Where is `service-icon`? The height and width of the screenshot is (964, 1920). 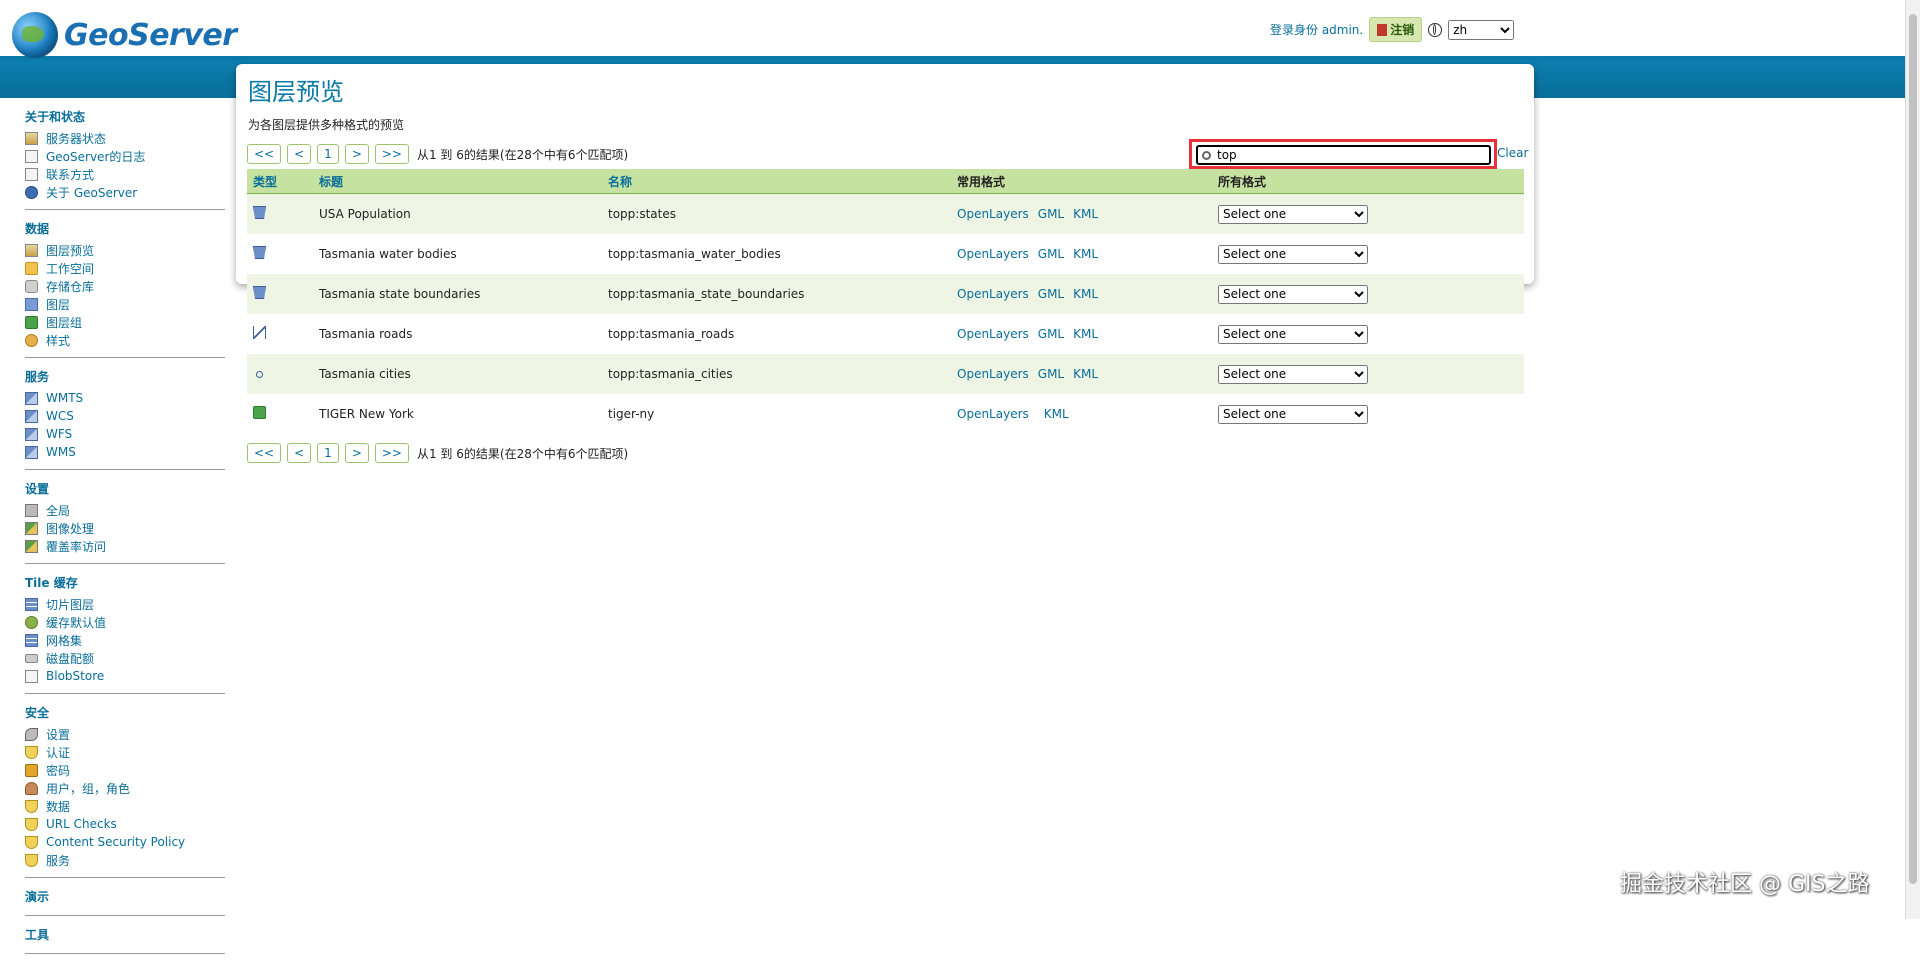 service-icon is located at coordinates (31, 452).